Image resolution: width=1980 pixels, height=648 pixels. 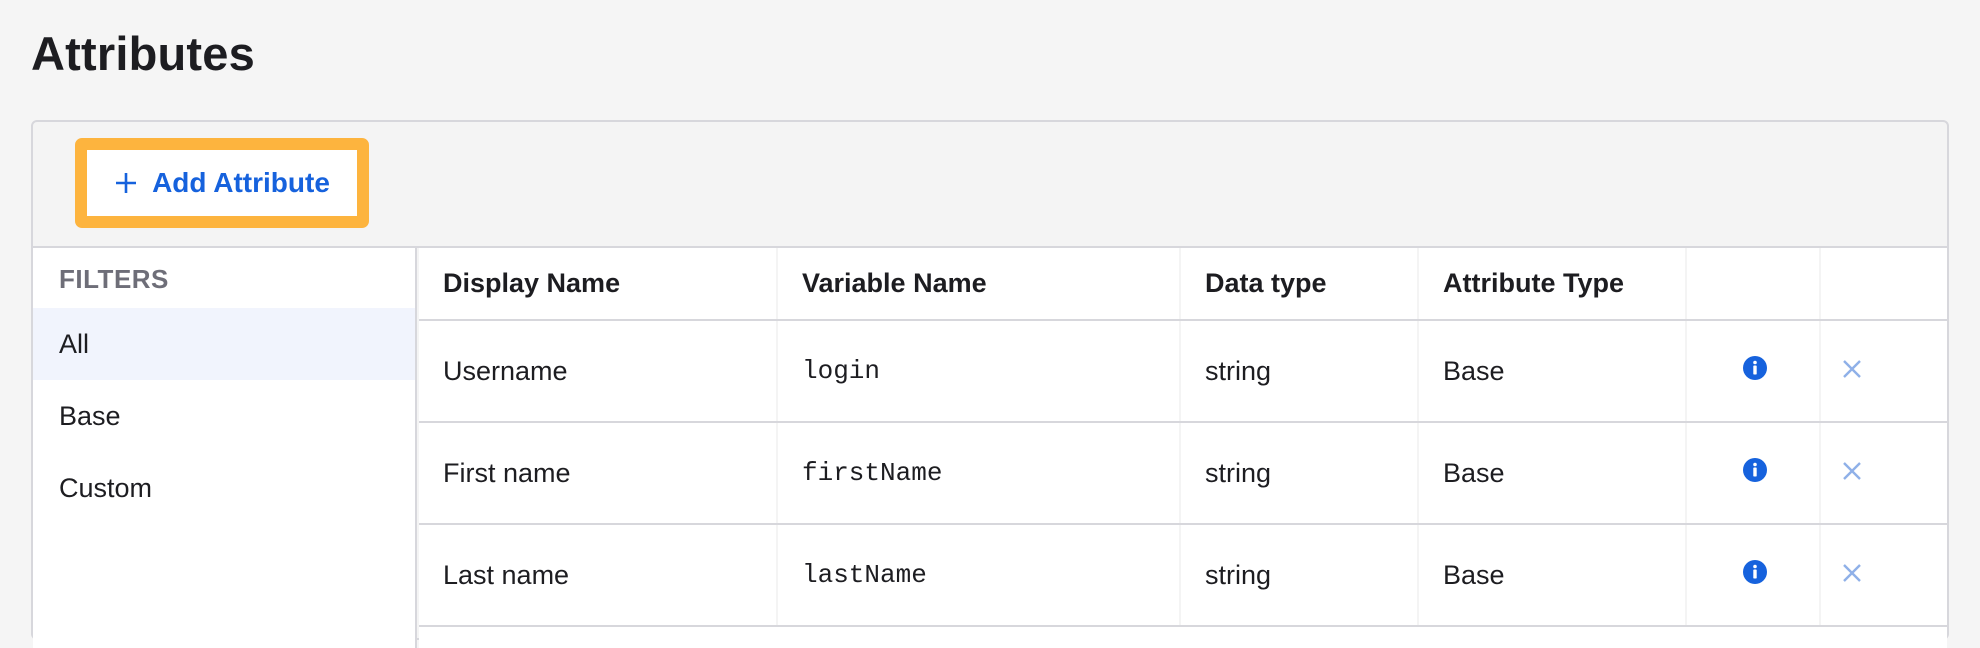 I want to click on filters-sidebar: FILTERS All Base Custom, so click(x=225, y=448).